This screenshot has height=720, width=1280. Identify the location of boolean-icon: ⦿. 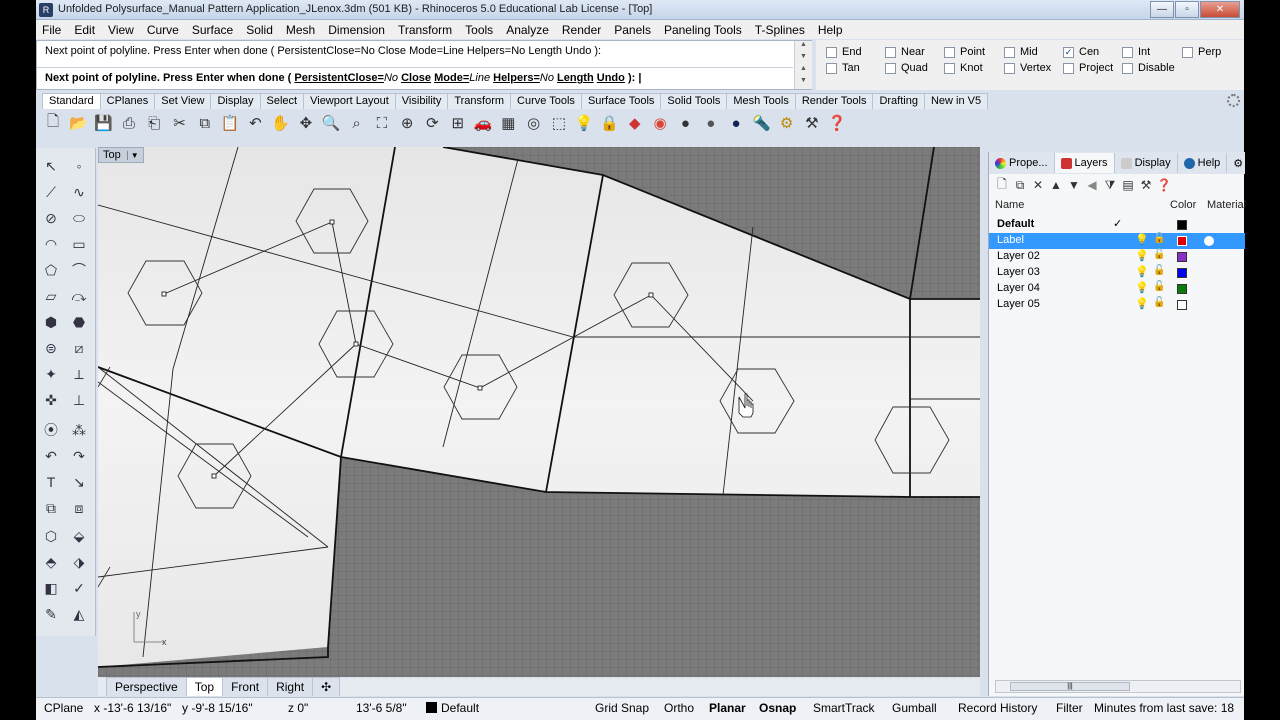
(51, 430).